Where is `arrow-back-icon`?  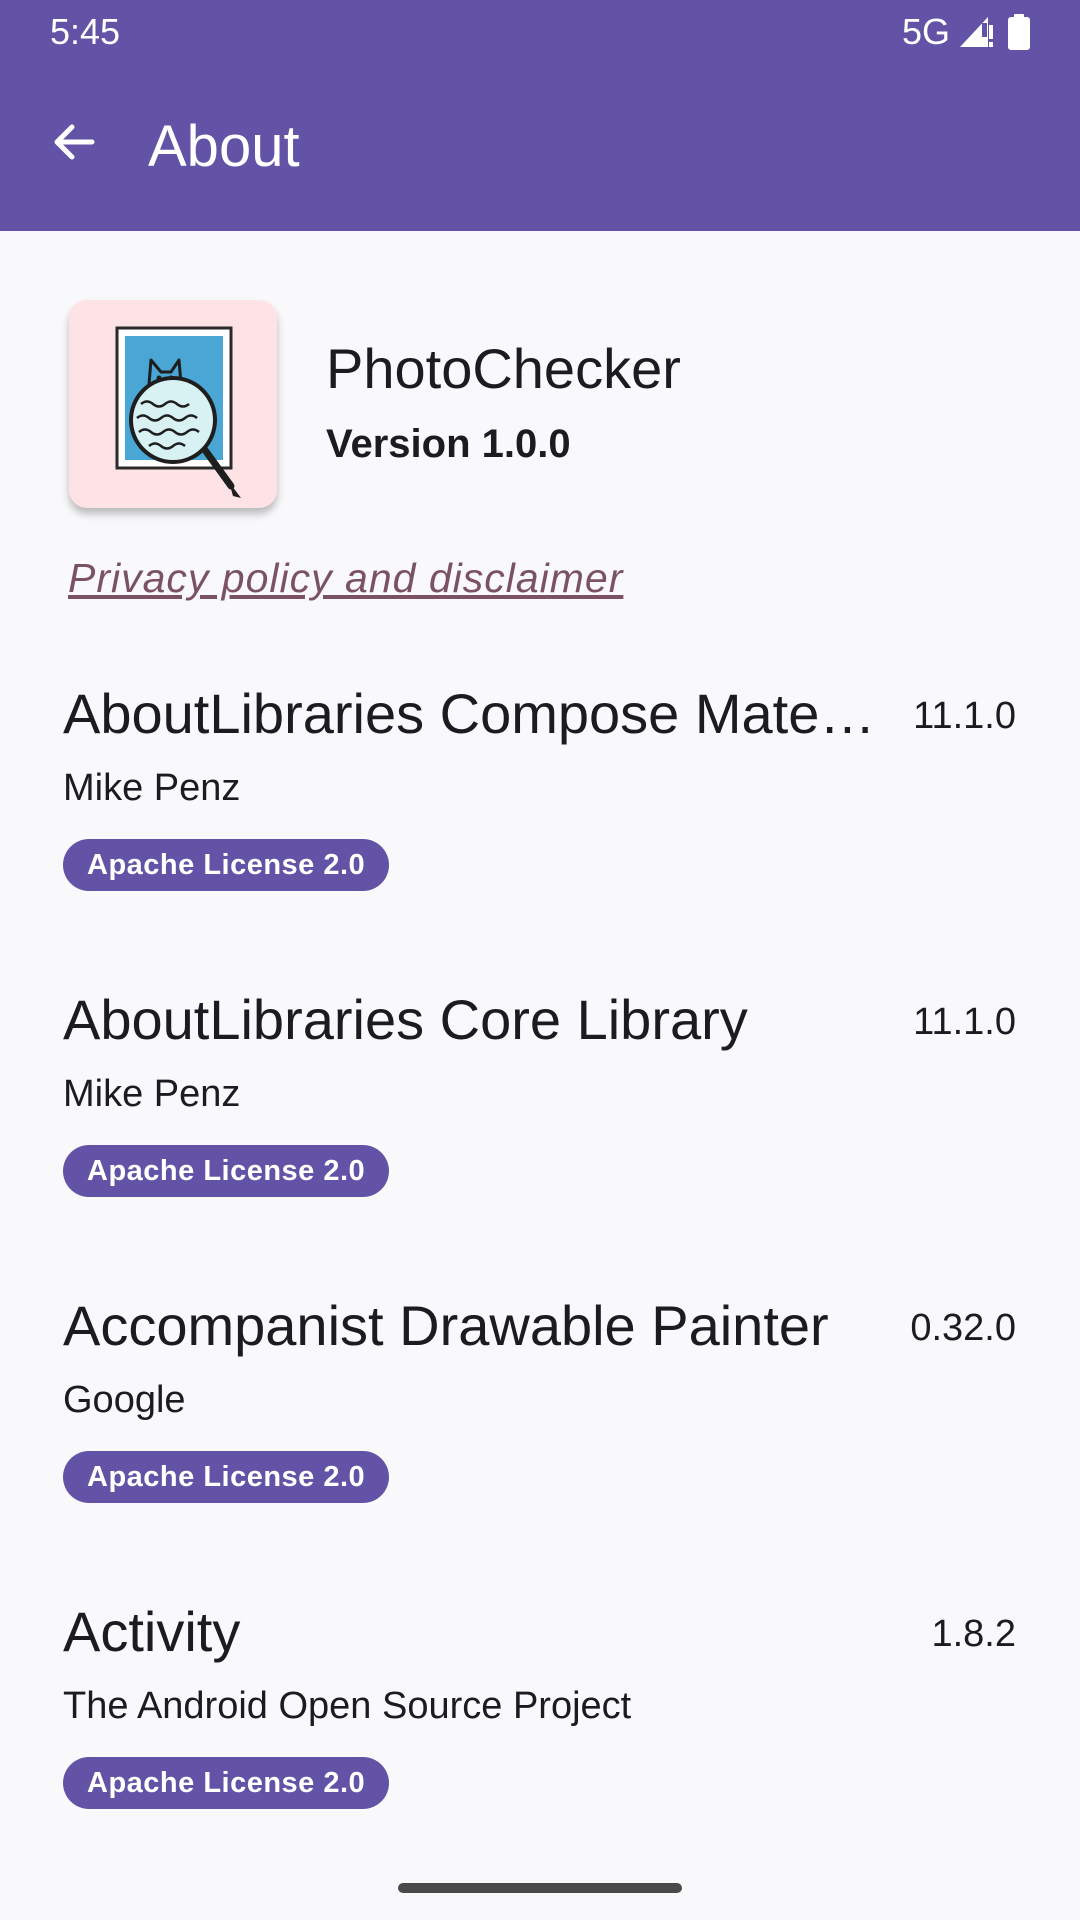
arrow-back-icon is located at coordinates (74, 144).